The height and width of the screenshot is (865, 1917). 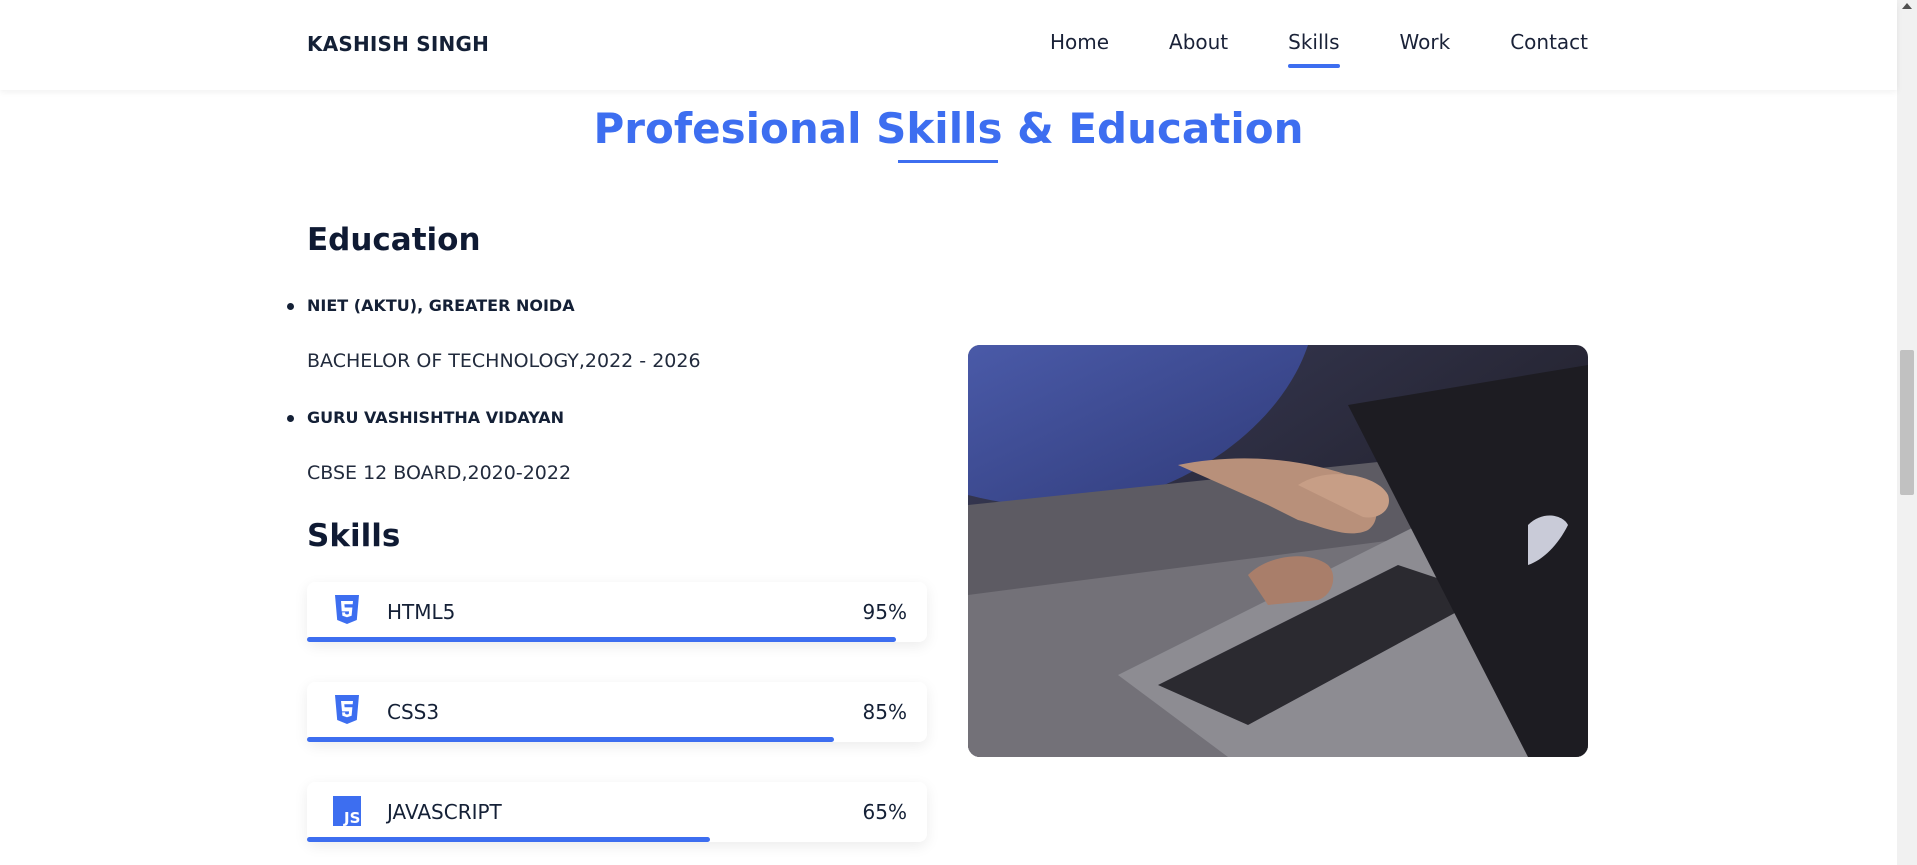 What do you see at coordinates (421, 612) in the screenshot?
I see `skill-name: HTML5` at bounding box center [421, 612].